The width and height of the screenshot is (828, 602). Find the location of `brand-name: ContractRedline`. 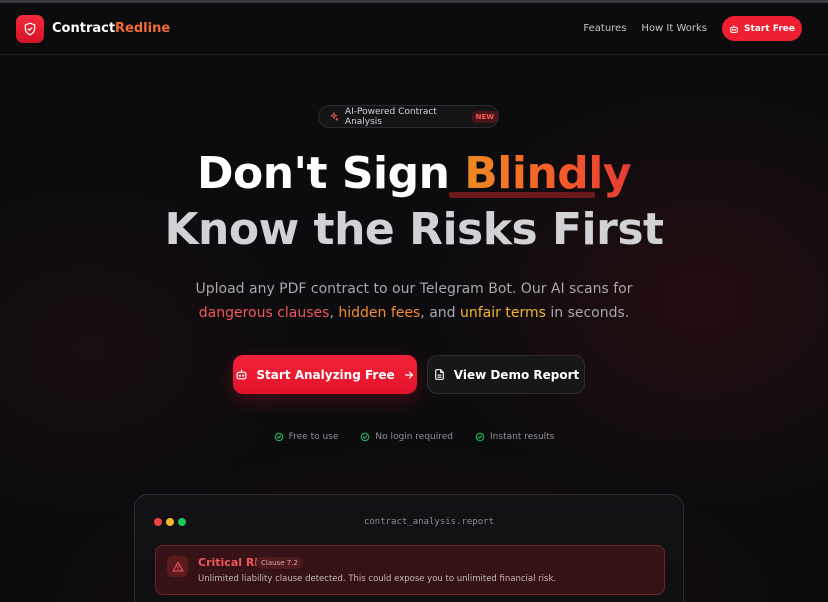

brand-name: ContractRedline is located at coordinates (111, 28).